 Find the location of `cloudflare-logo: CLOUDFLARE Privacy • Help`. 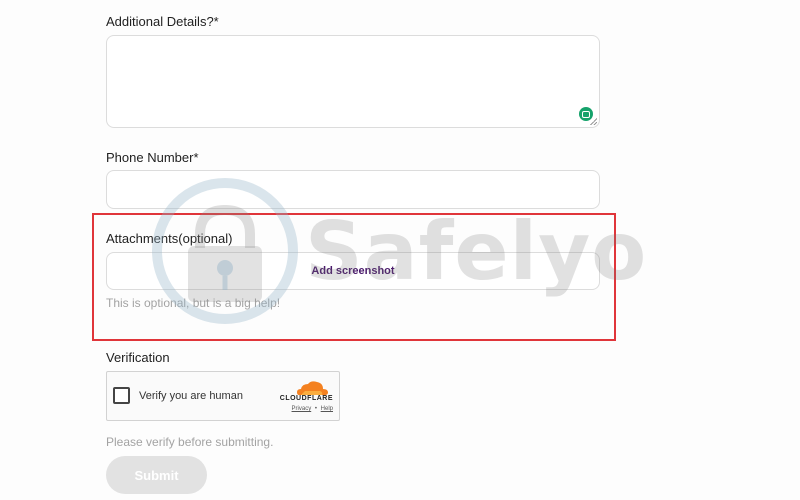

cloudflare-logo: CLOUDFLARE Privacy • Help is located at coordinates (303, 398).